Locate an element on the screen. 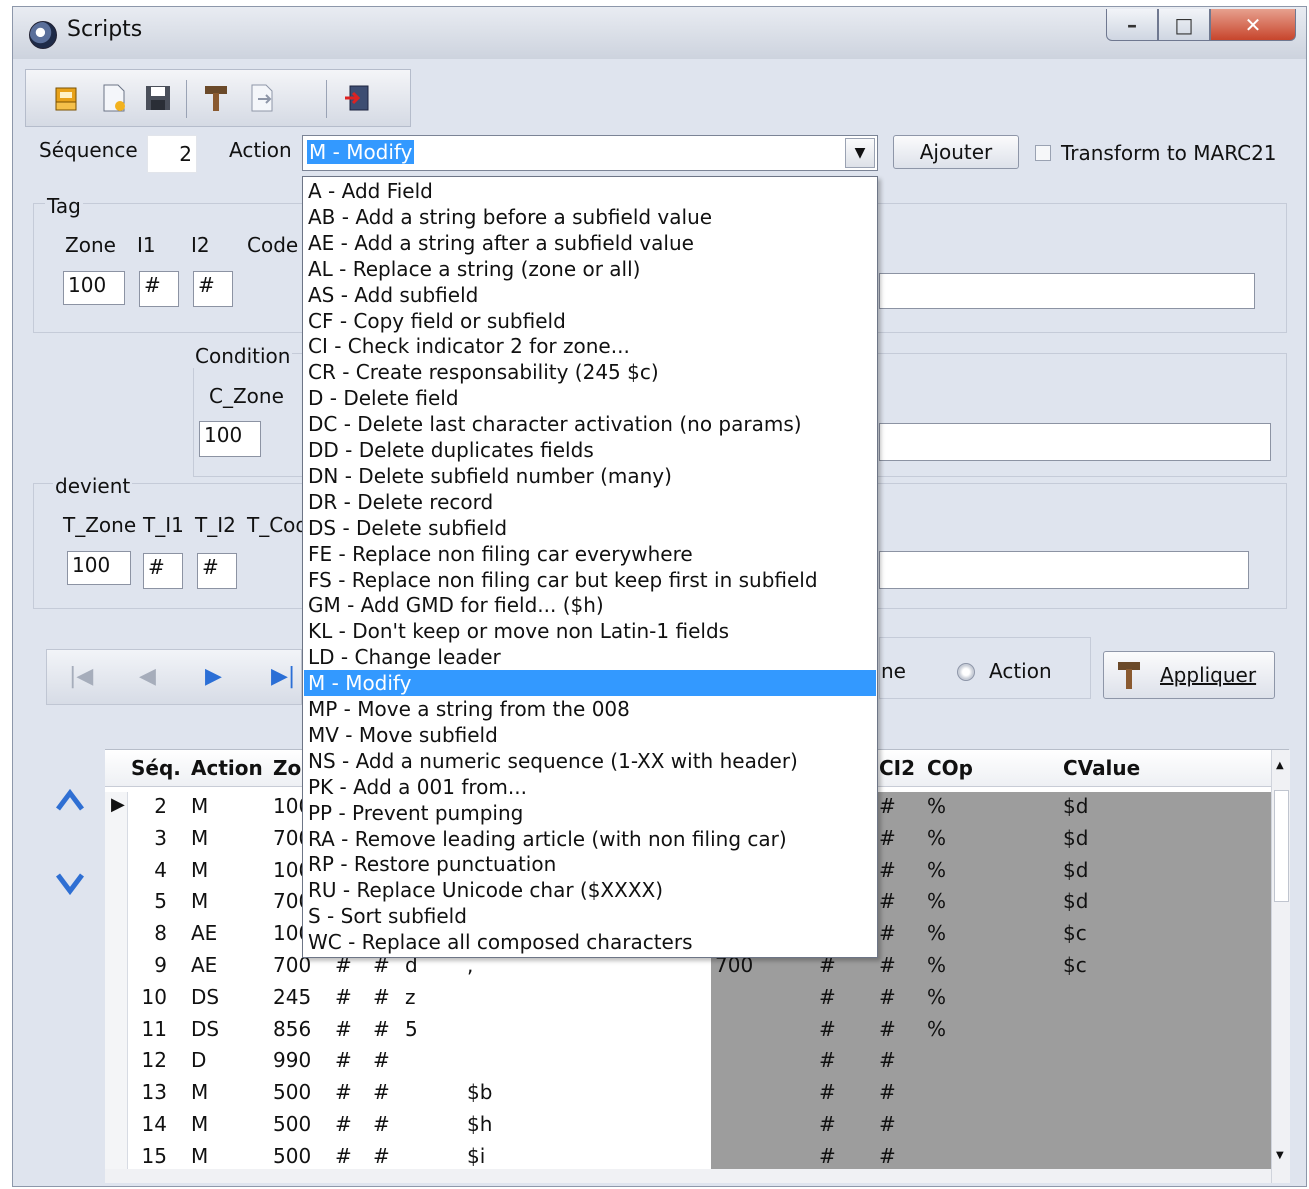 Image resolution: width=1309 pixels, height=1189 pixels. dropdown-item: M - Modify is located at coordinates (590, 683).